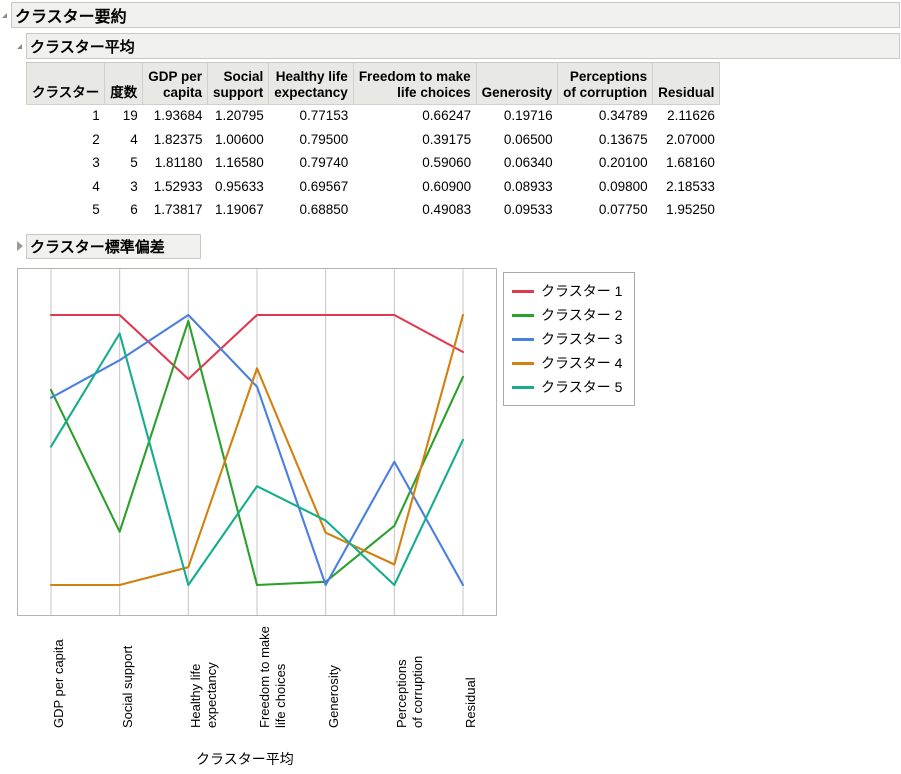 This screenshot has height=774, width=901. I want to click on legend-item-cluster-1: クラスター 1, so click(567, 291).